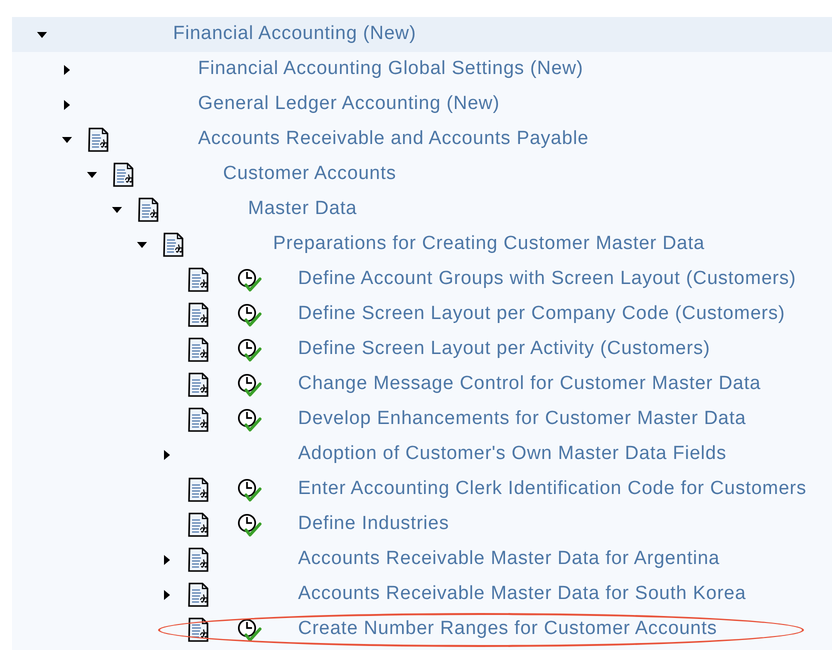 The width and height of the screenshot is (832, 650). I want to click on tree-row: General Ledger Accounting (New), so click(422, 104).